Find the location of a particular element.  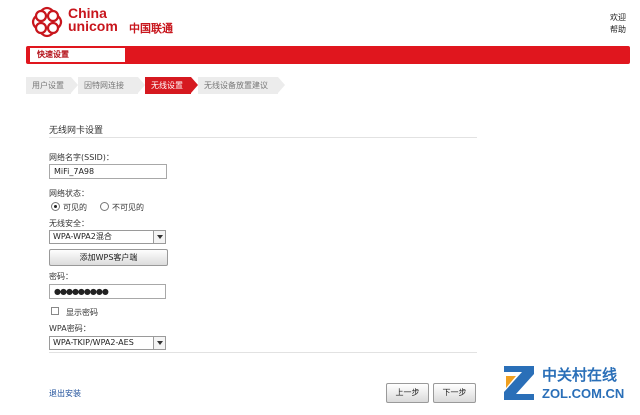

wpa-select-value: WPA-TKIP/WPA2-AES is located at coordinates (93, 342).